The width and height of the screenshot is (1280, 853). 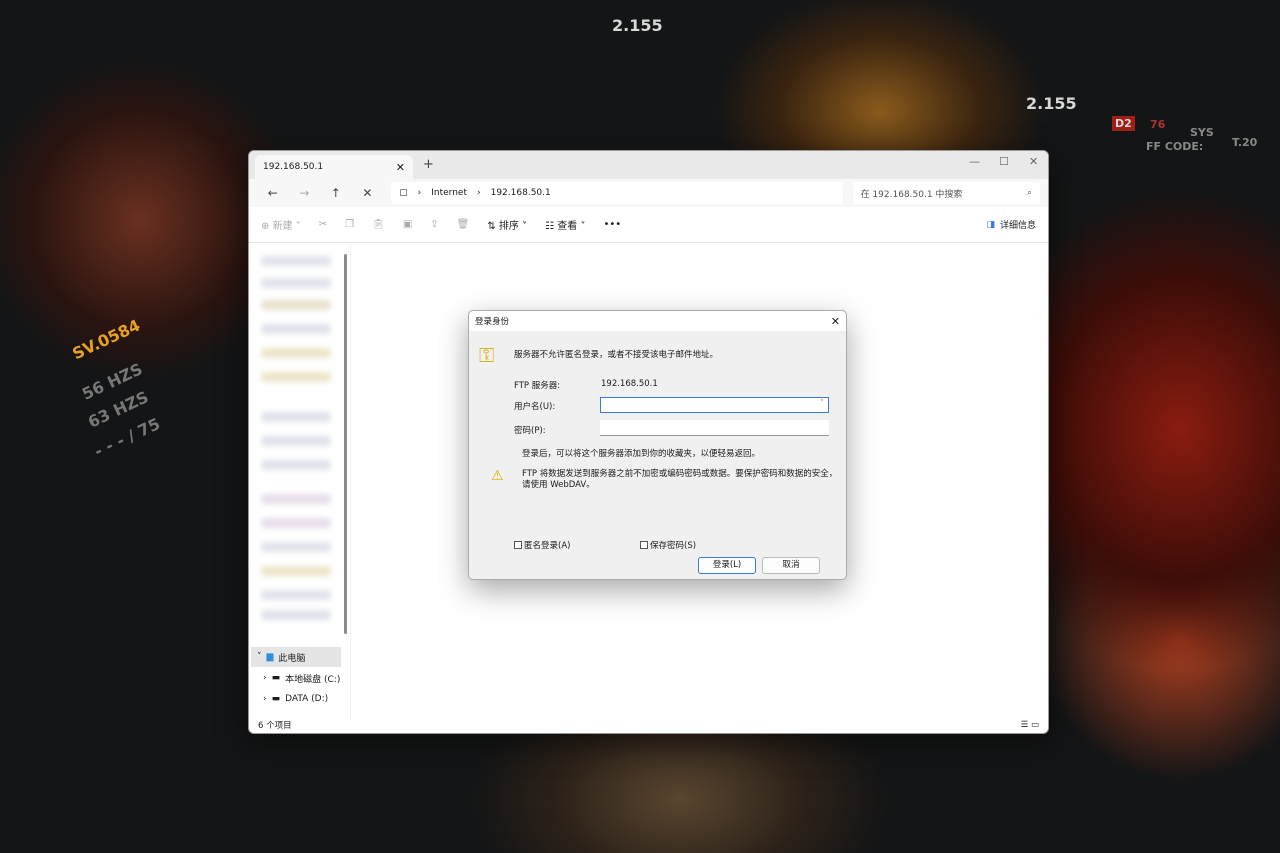 I want to click on tiles-view-icon: ▭, so click(x=1035, y=725).